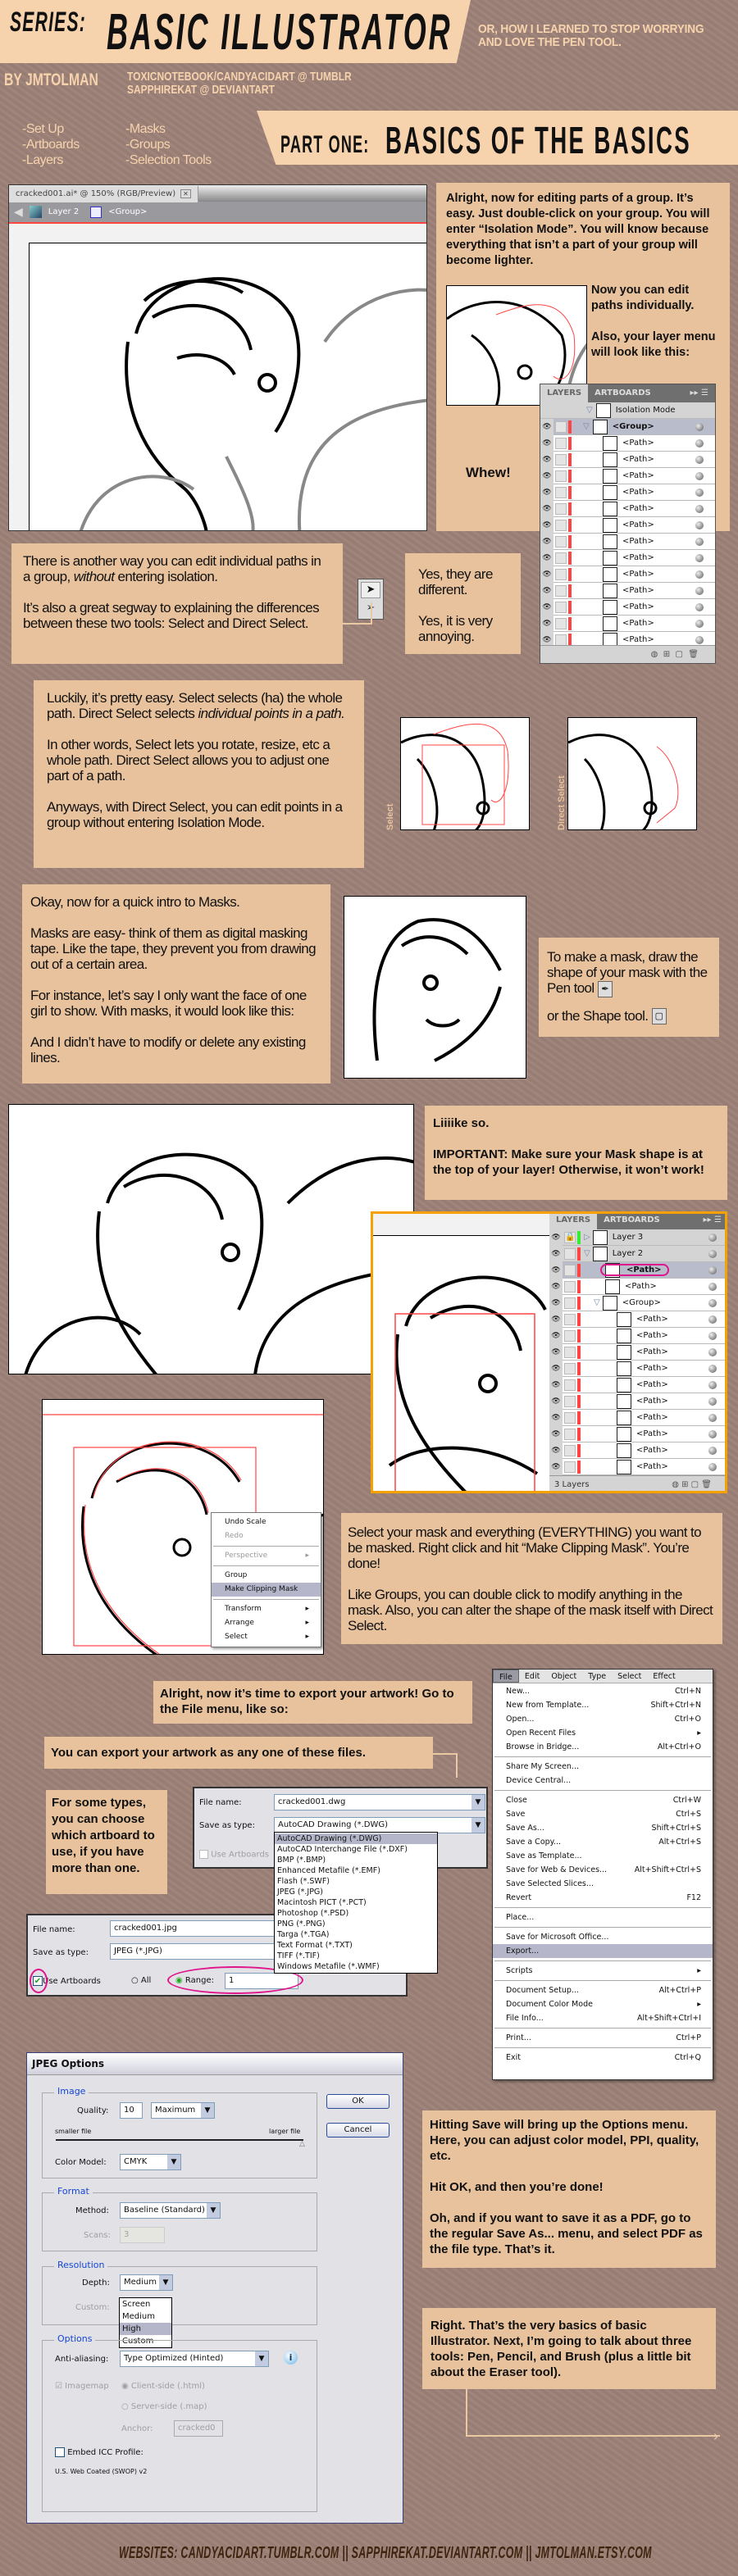 The height and width of the screenshot is (2576, 738). I want to click on expand-triangle-icon: ▽, so click(587, 1253).